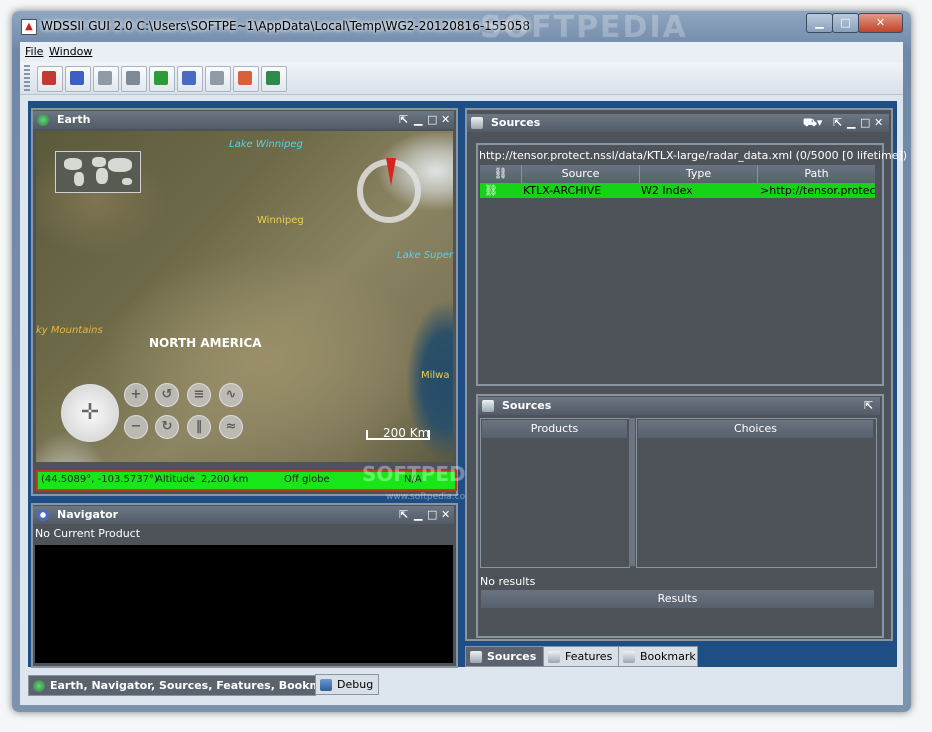  I want to click on toolbar-grip, so click(27, 78).